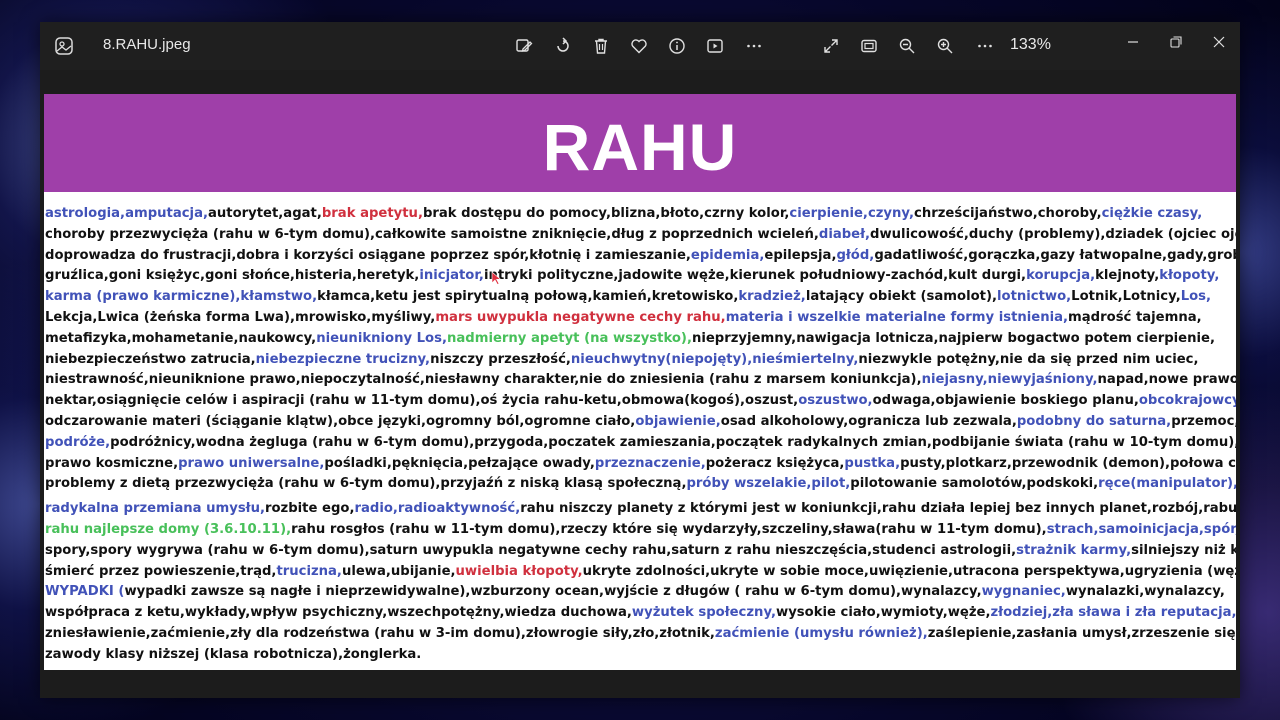  I want to click on text-segment: odwaga,objawienie boskiego planu,, so click(1005, 401).